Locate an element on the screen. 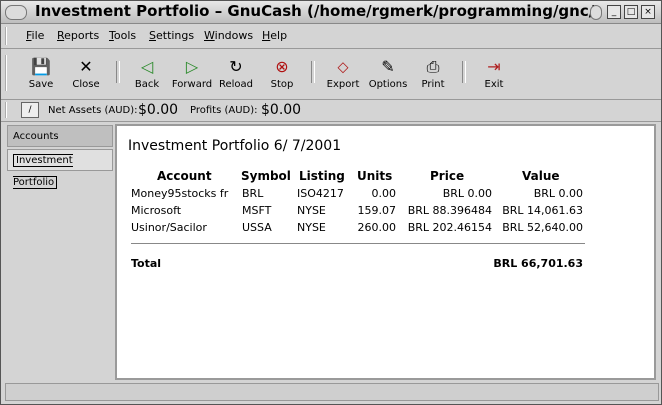  back-arrow-icon: ◁ is located at coordinates (147, 66).